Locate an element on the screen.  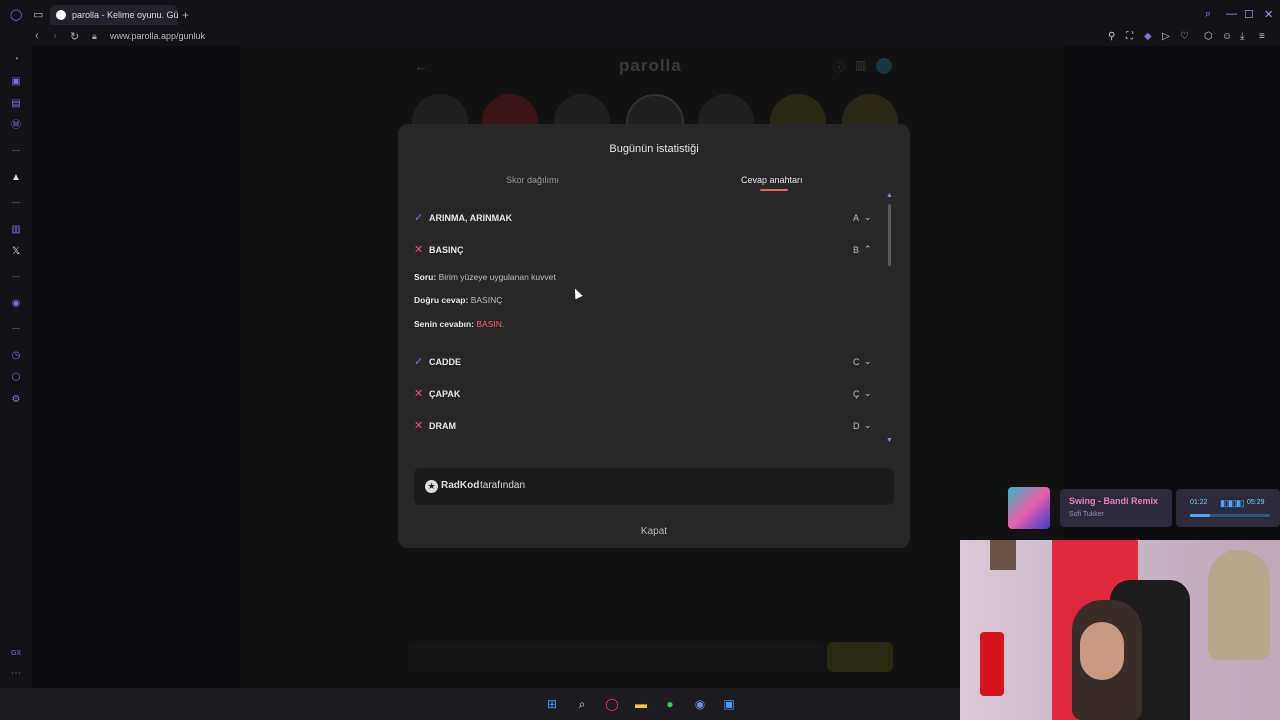
your-answer-line: Senin cevabın: BASIN. is located at coordinates (459, 324).